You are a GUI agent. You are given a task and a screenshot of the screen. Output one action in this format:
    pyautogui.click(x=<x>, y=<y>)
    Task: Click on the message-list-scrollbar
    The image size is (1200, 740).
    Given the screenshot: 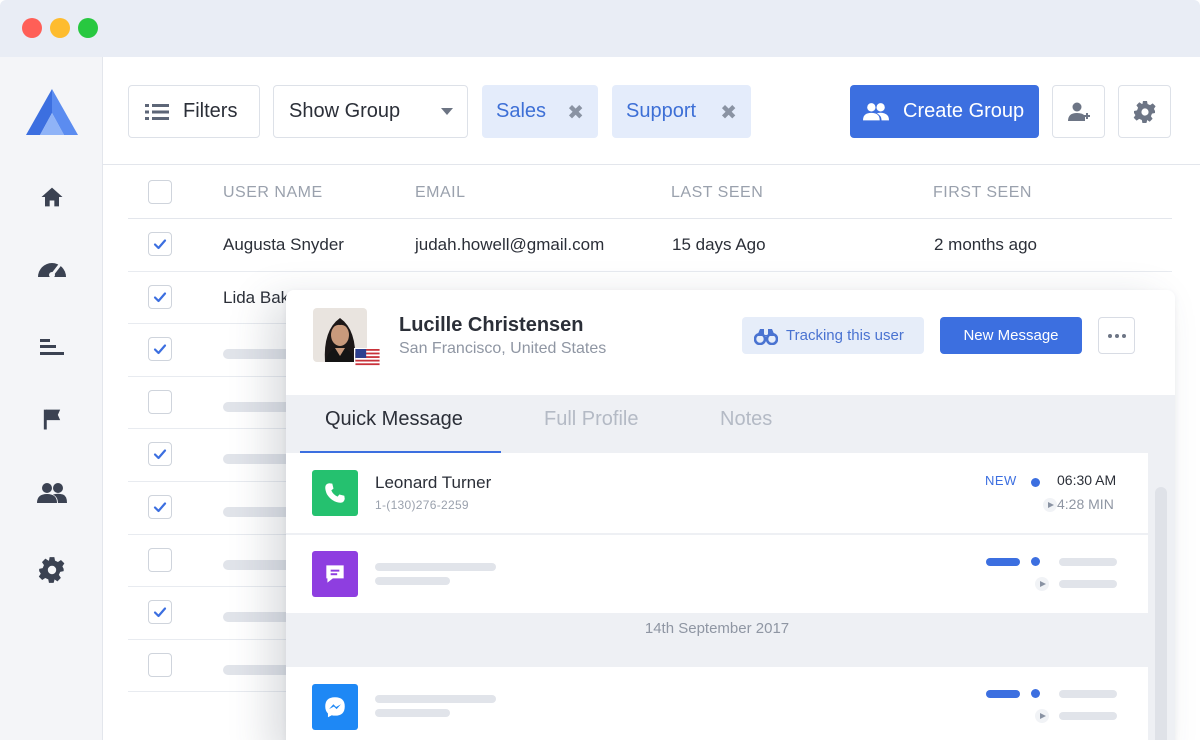 What is the action you would take?
    pyautogui.click(x=1161, y=613)
    